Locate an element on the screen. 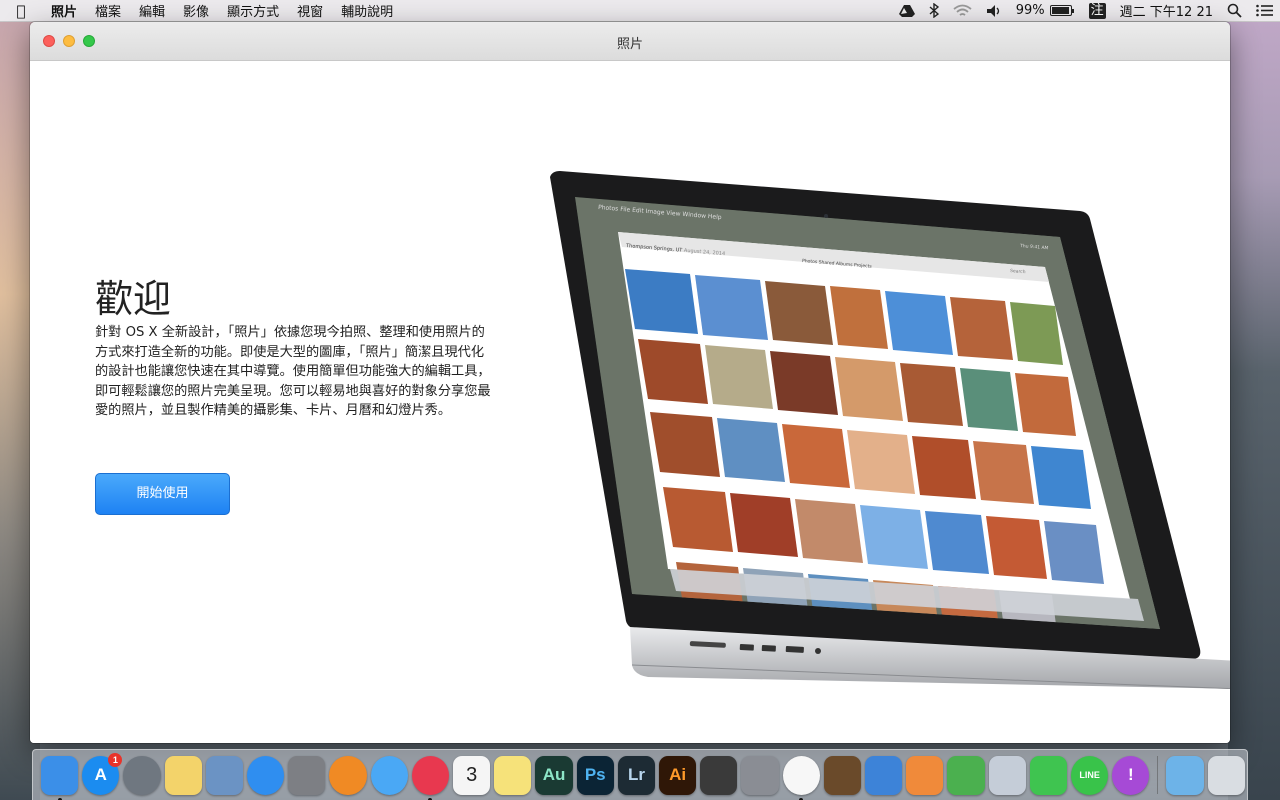 This screenshot has width=1280, height=800. menu-view: 顯示方式 is located at coordinates (253, 10).